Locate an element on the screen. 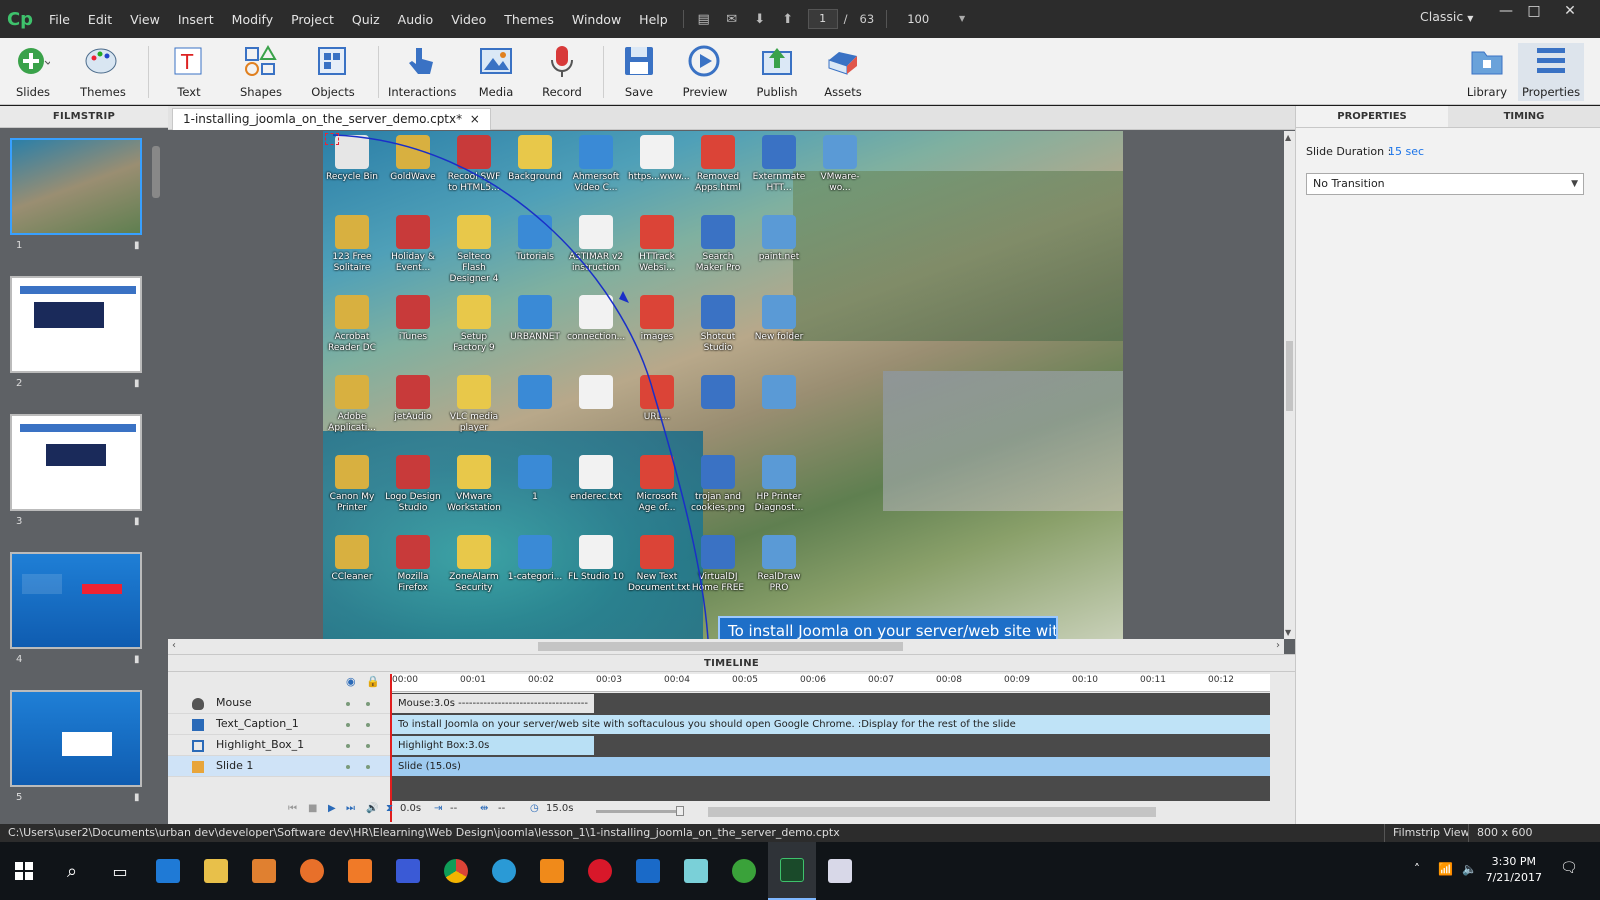 The height and width of the screenshot is (900, 1600). transition-select: No Transition ▼ is located at coordinates (1445, 184).